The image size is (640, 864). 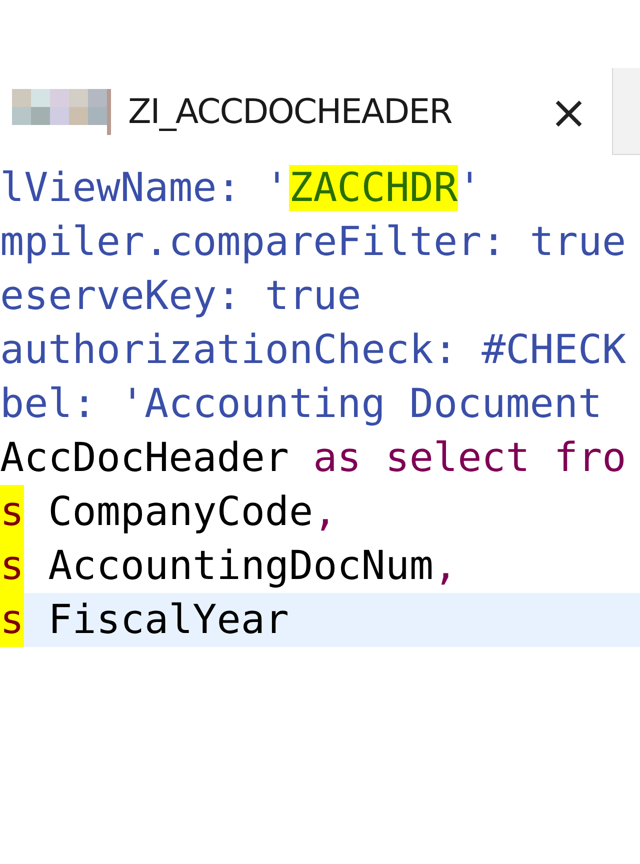 What do you see at coordinates (290, 112) in the screenshot?
I see `tab-title: ZI_ACCDOCHEADER` at bounding box center [290, 112].